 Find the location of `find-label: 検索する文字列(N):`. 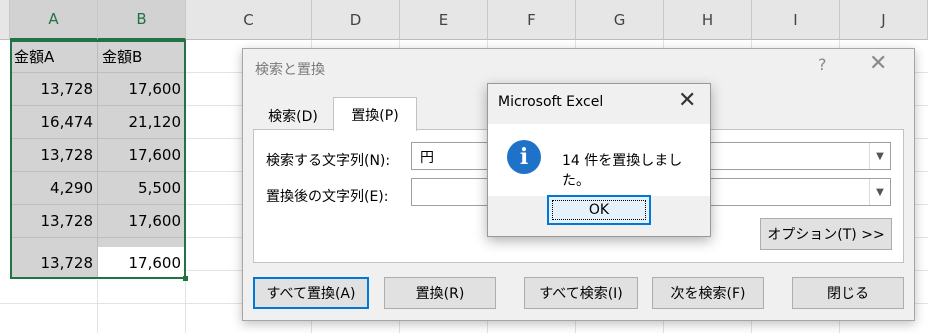

find-label: 検索する文字列(N): is located at coordinates (328, 161).